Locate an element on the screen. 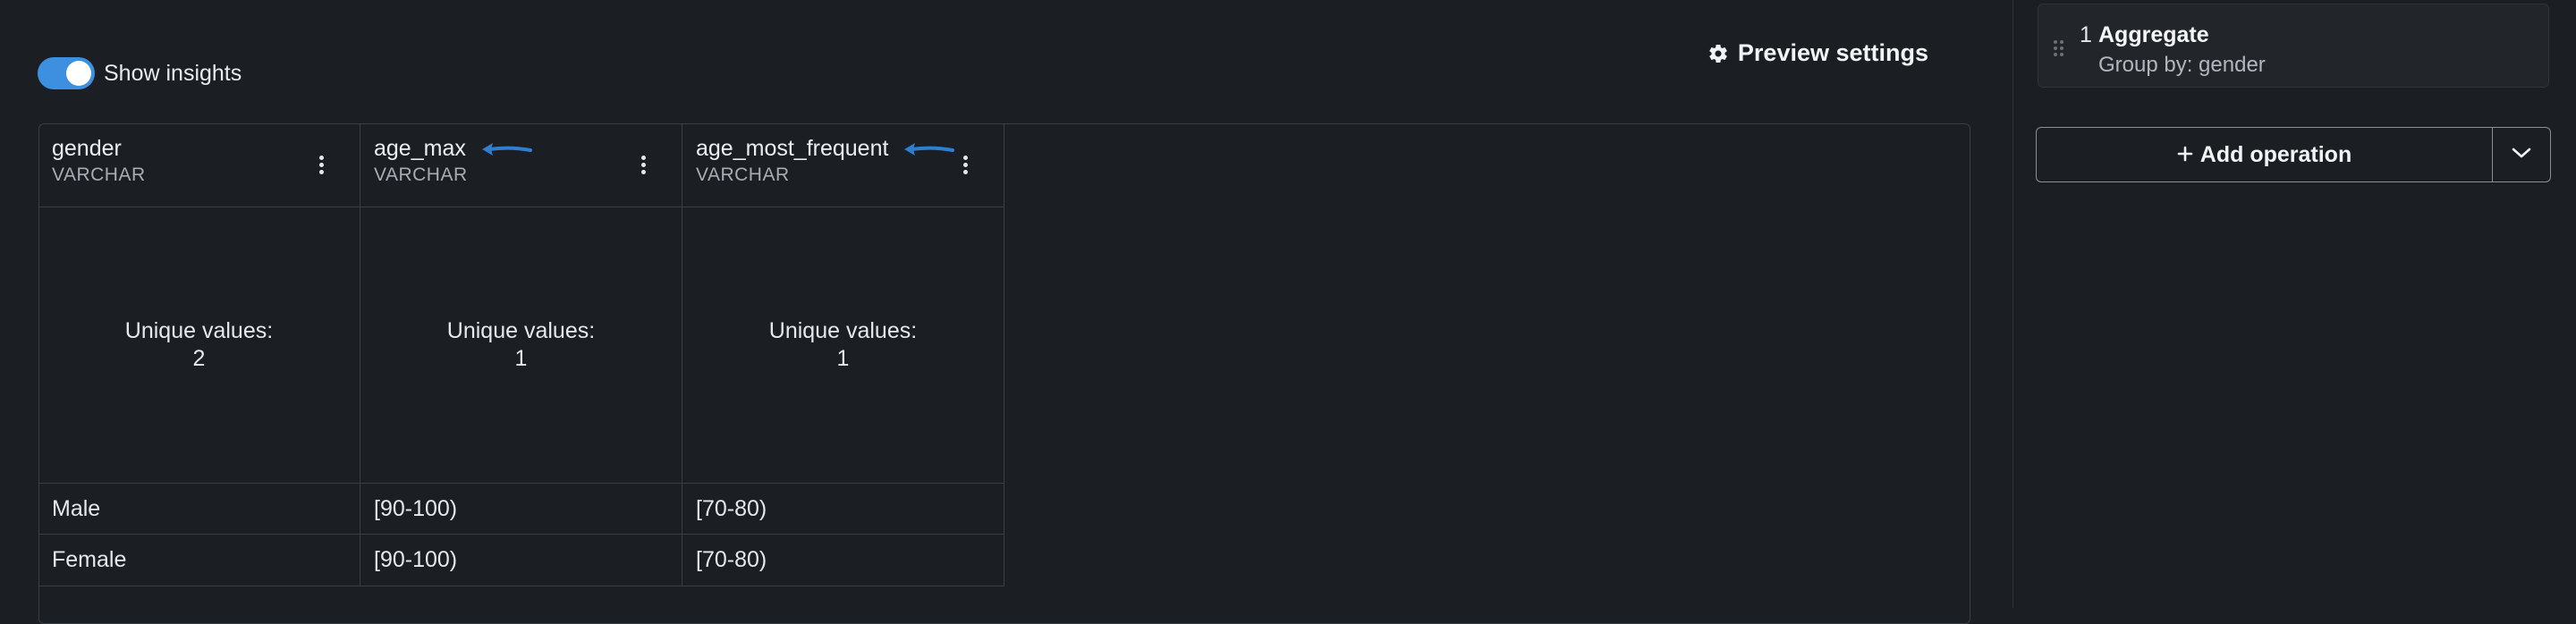 The height and width of the screenshot is (624, 2576). toggle-switch is located at coordinates (66, 73).